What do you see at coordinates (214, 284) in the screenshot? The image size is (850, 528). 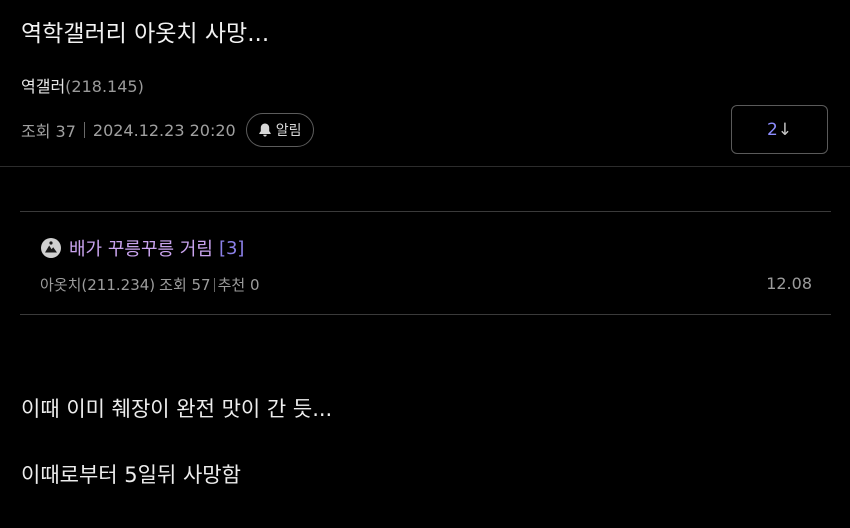 I see `related-meta-divider` at bounding box center [214, 284].